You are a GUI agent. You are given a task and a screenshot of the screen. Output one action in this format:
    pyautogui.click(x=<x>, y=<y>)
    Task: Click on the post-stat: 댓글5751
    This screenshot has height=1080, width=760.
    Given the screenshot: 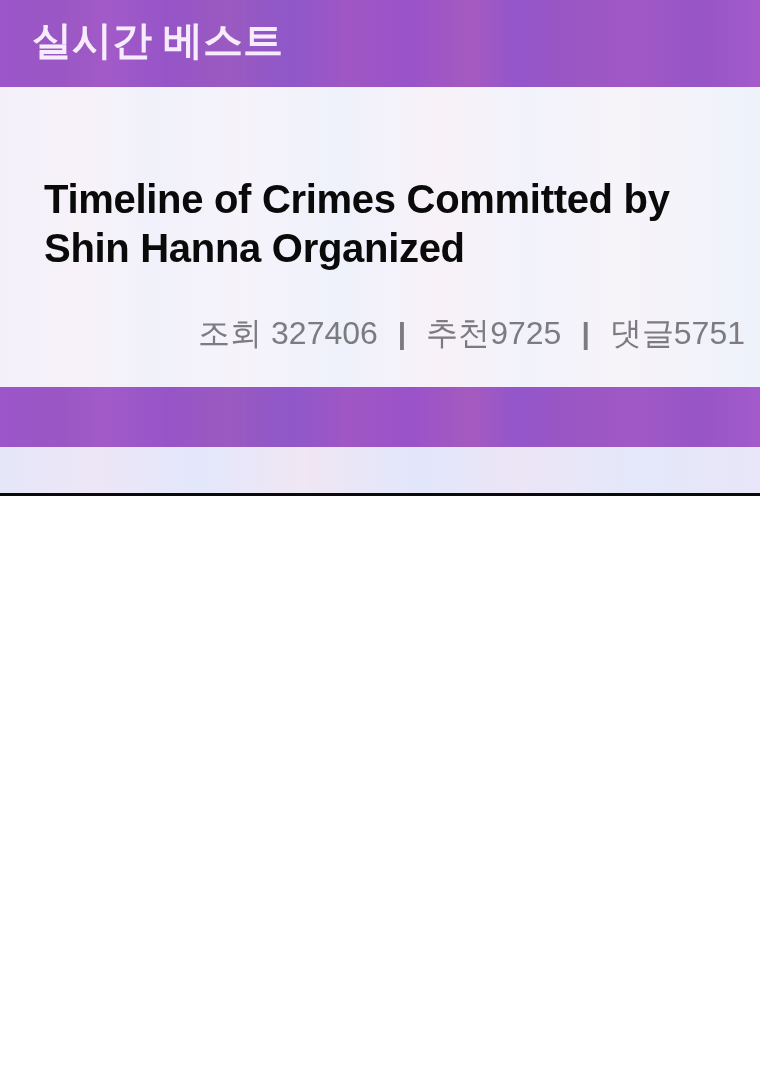 What is the action you would take?
    pyautogui.click(x=677, y=333)
    